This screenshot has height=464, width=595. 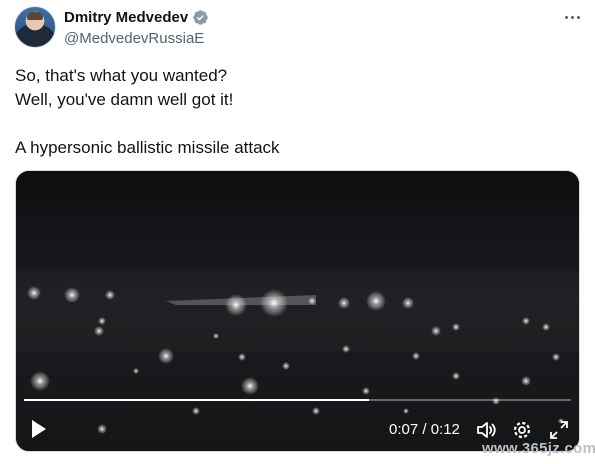 What do you see at coordinates (559, 430) in the screenshot?
I see `fullscreen-icon` at bounding box center [559, 430].